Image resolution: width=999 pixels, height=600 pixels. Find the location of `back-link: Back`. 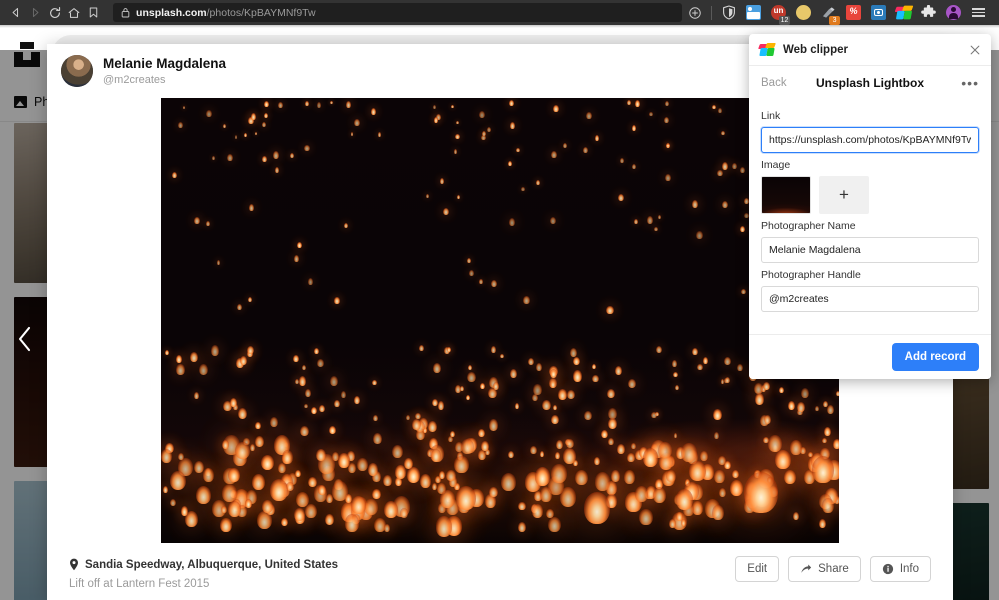

back-link: Back is located at coordinates (774, 83).